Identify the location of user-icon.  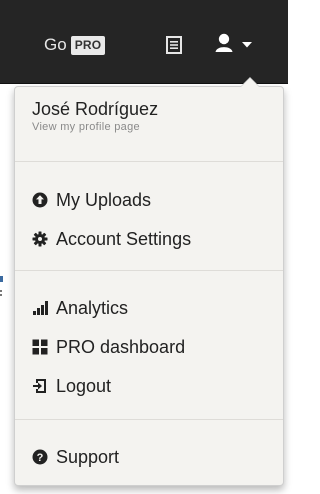
(224, 42).